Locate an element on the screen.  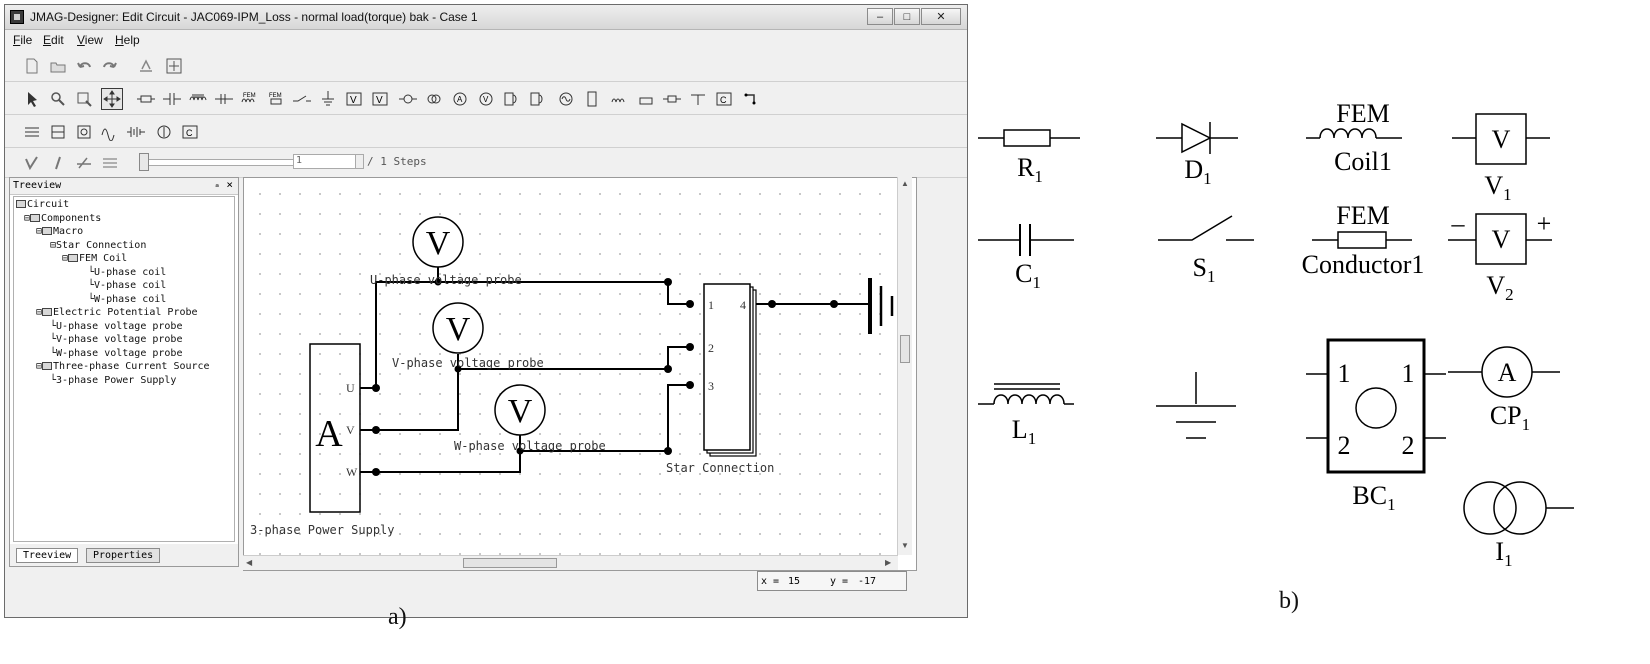
waveform-tool-icon is located at coordinates (110, 132).